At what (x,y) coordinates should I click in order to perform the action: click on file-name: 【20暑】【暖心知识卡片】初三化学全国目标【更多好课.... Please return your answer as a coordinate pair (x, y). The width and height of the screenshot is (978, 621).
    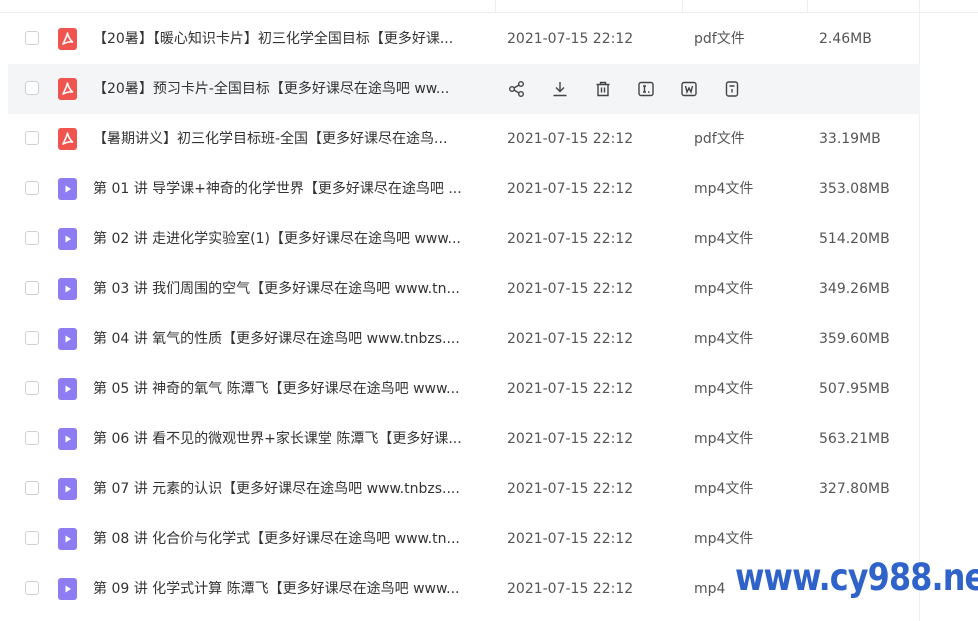
    Looking at the image, I should click on (293, 39).